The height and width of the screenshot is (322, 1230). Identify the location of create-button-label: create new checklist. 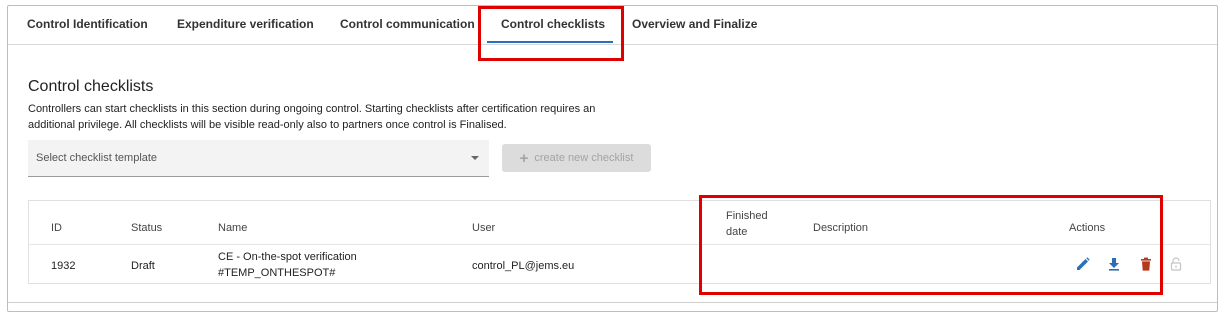
(584, 158).